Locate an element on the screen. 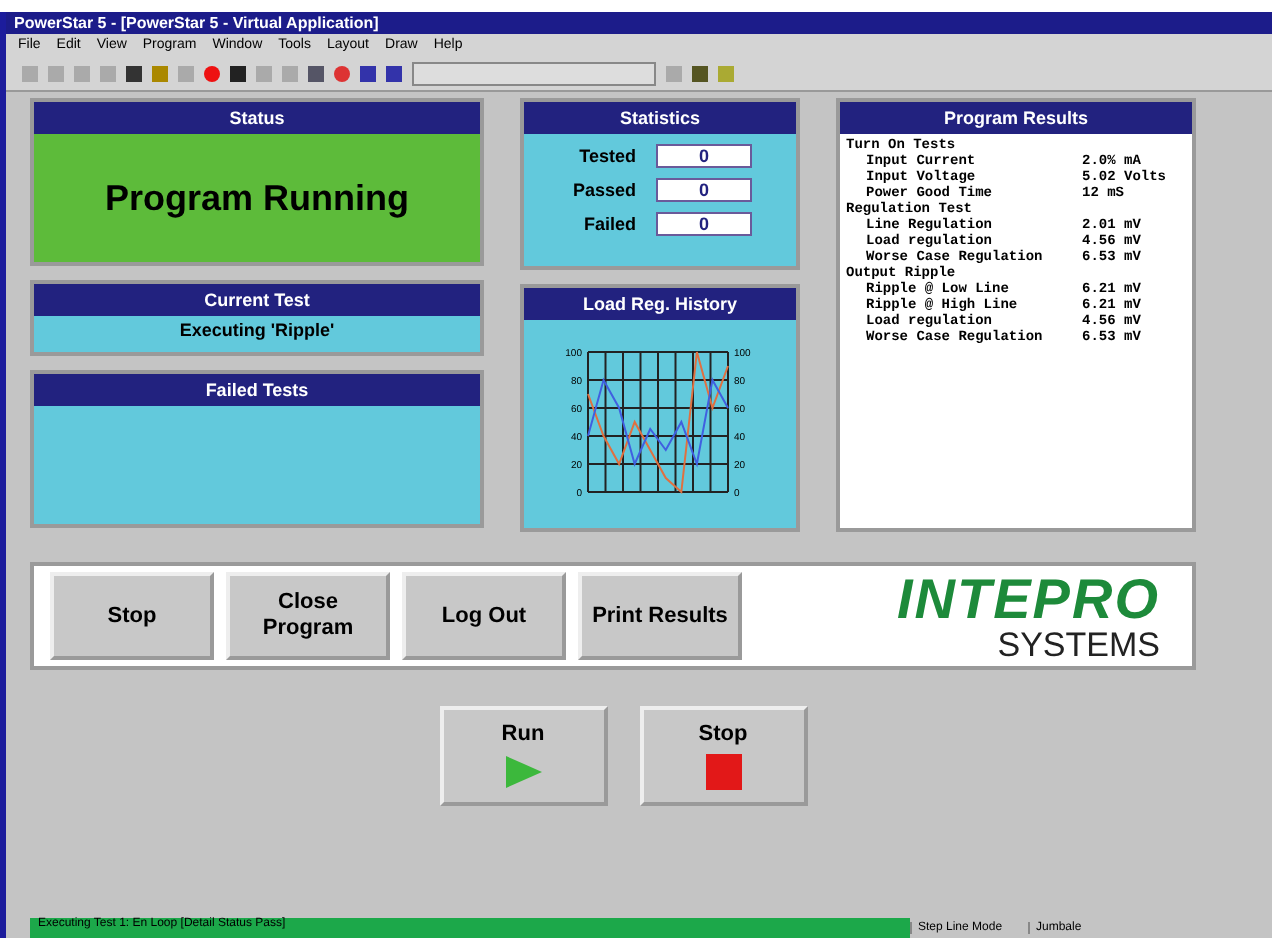  panel-title: Current Test is located at coordinates (257, 300).